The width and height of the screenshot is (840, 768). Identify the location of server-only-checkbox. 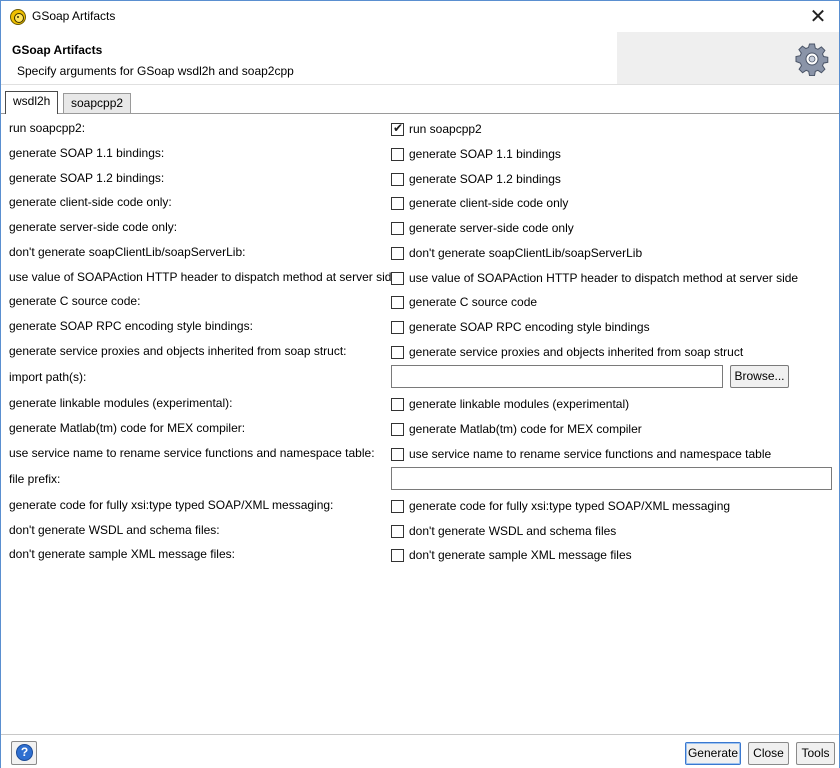
(397, 228).